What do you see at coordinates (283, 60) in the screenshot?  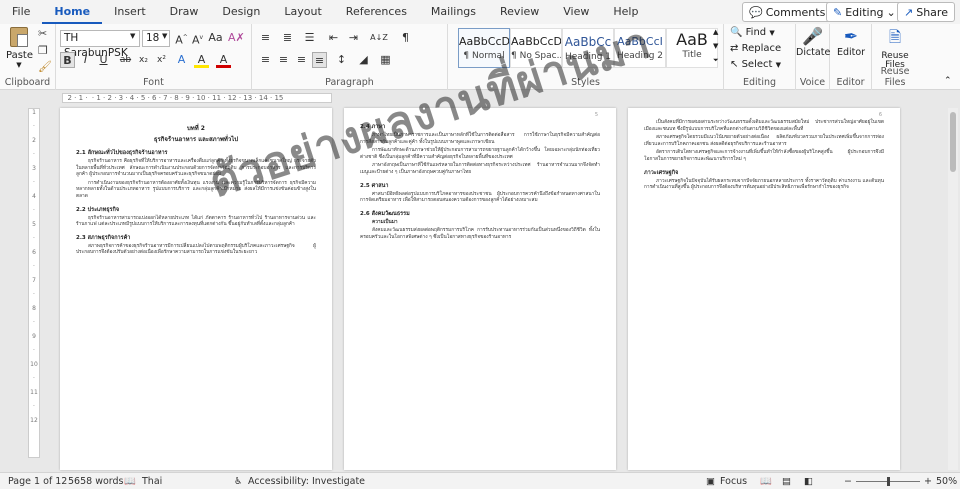 I see `align-center-icon: ≡` at bounding box center [283, 60].